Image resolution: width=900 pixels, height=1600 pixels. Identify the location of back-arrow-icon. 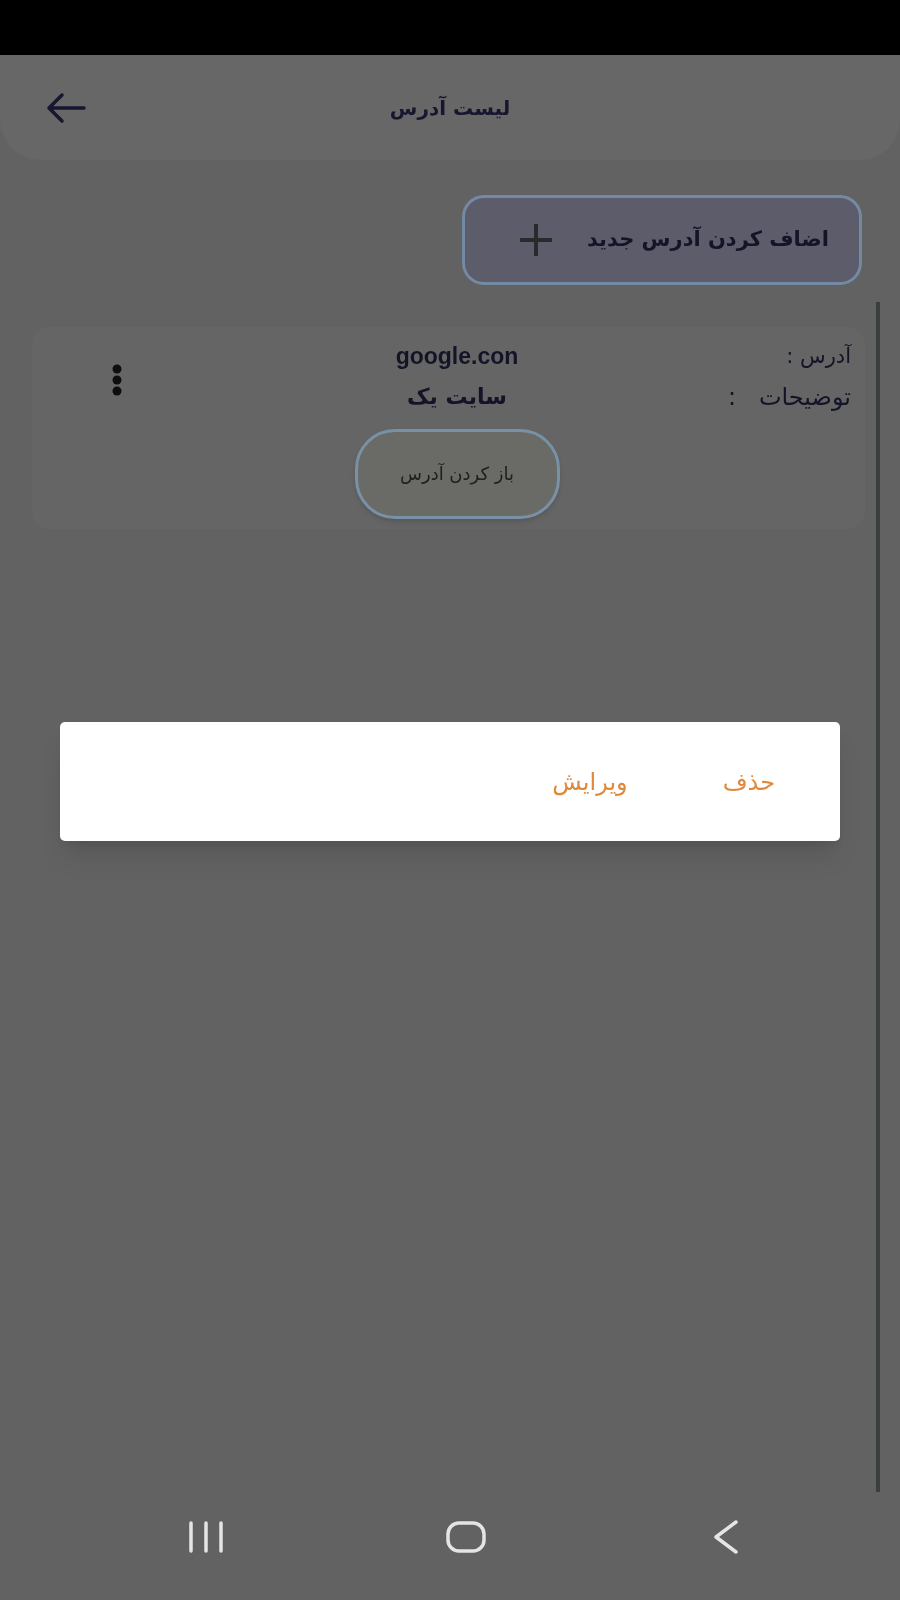
(66, 107).